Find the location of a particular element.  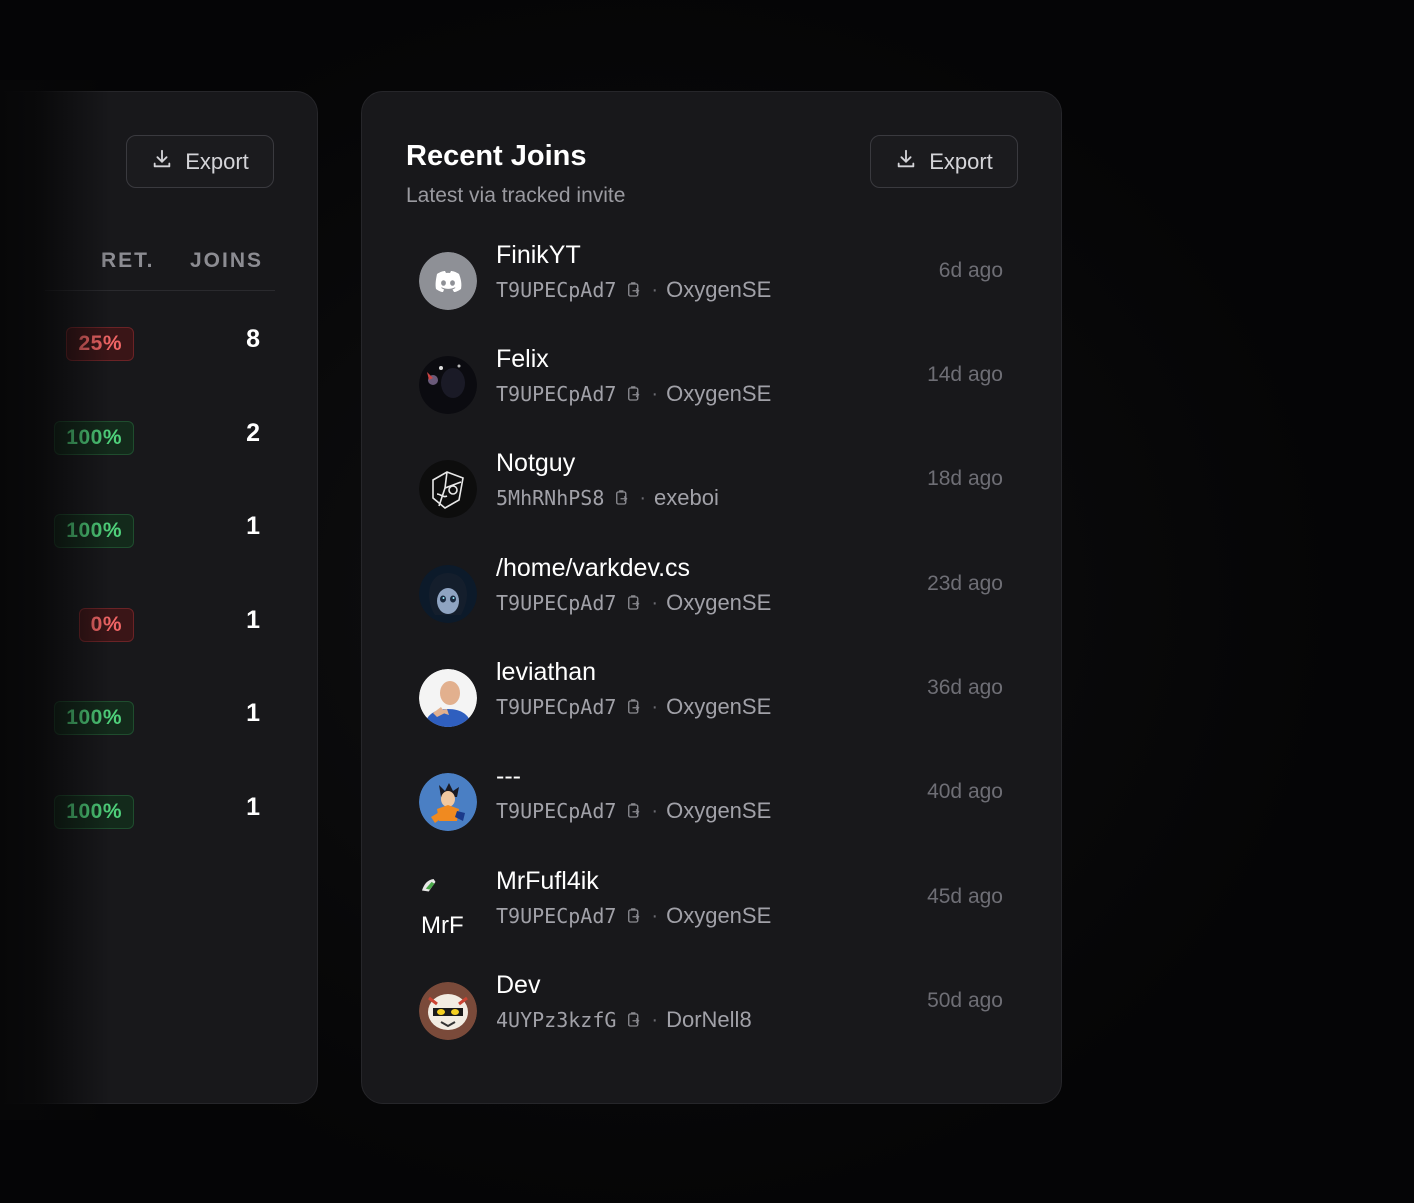

join-row: Felix T9UPECpAd7 · OxygenSE 14d ago is located at coordinates (711, 388).